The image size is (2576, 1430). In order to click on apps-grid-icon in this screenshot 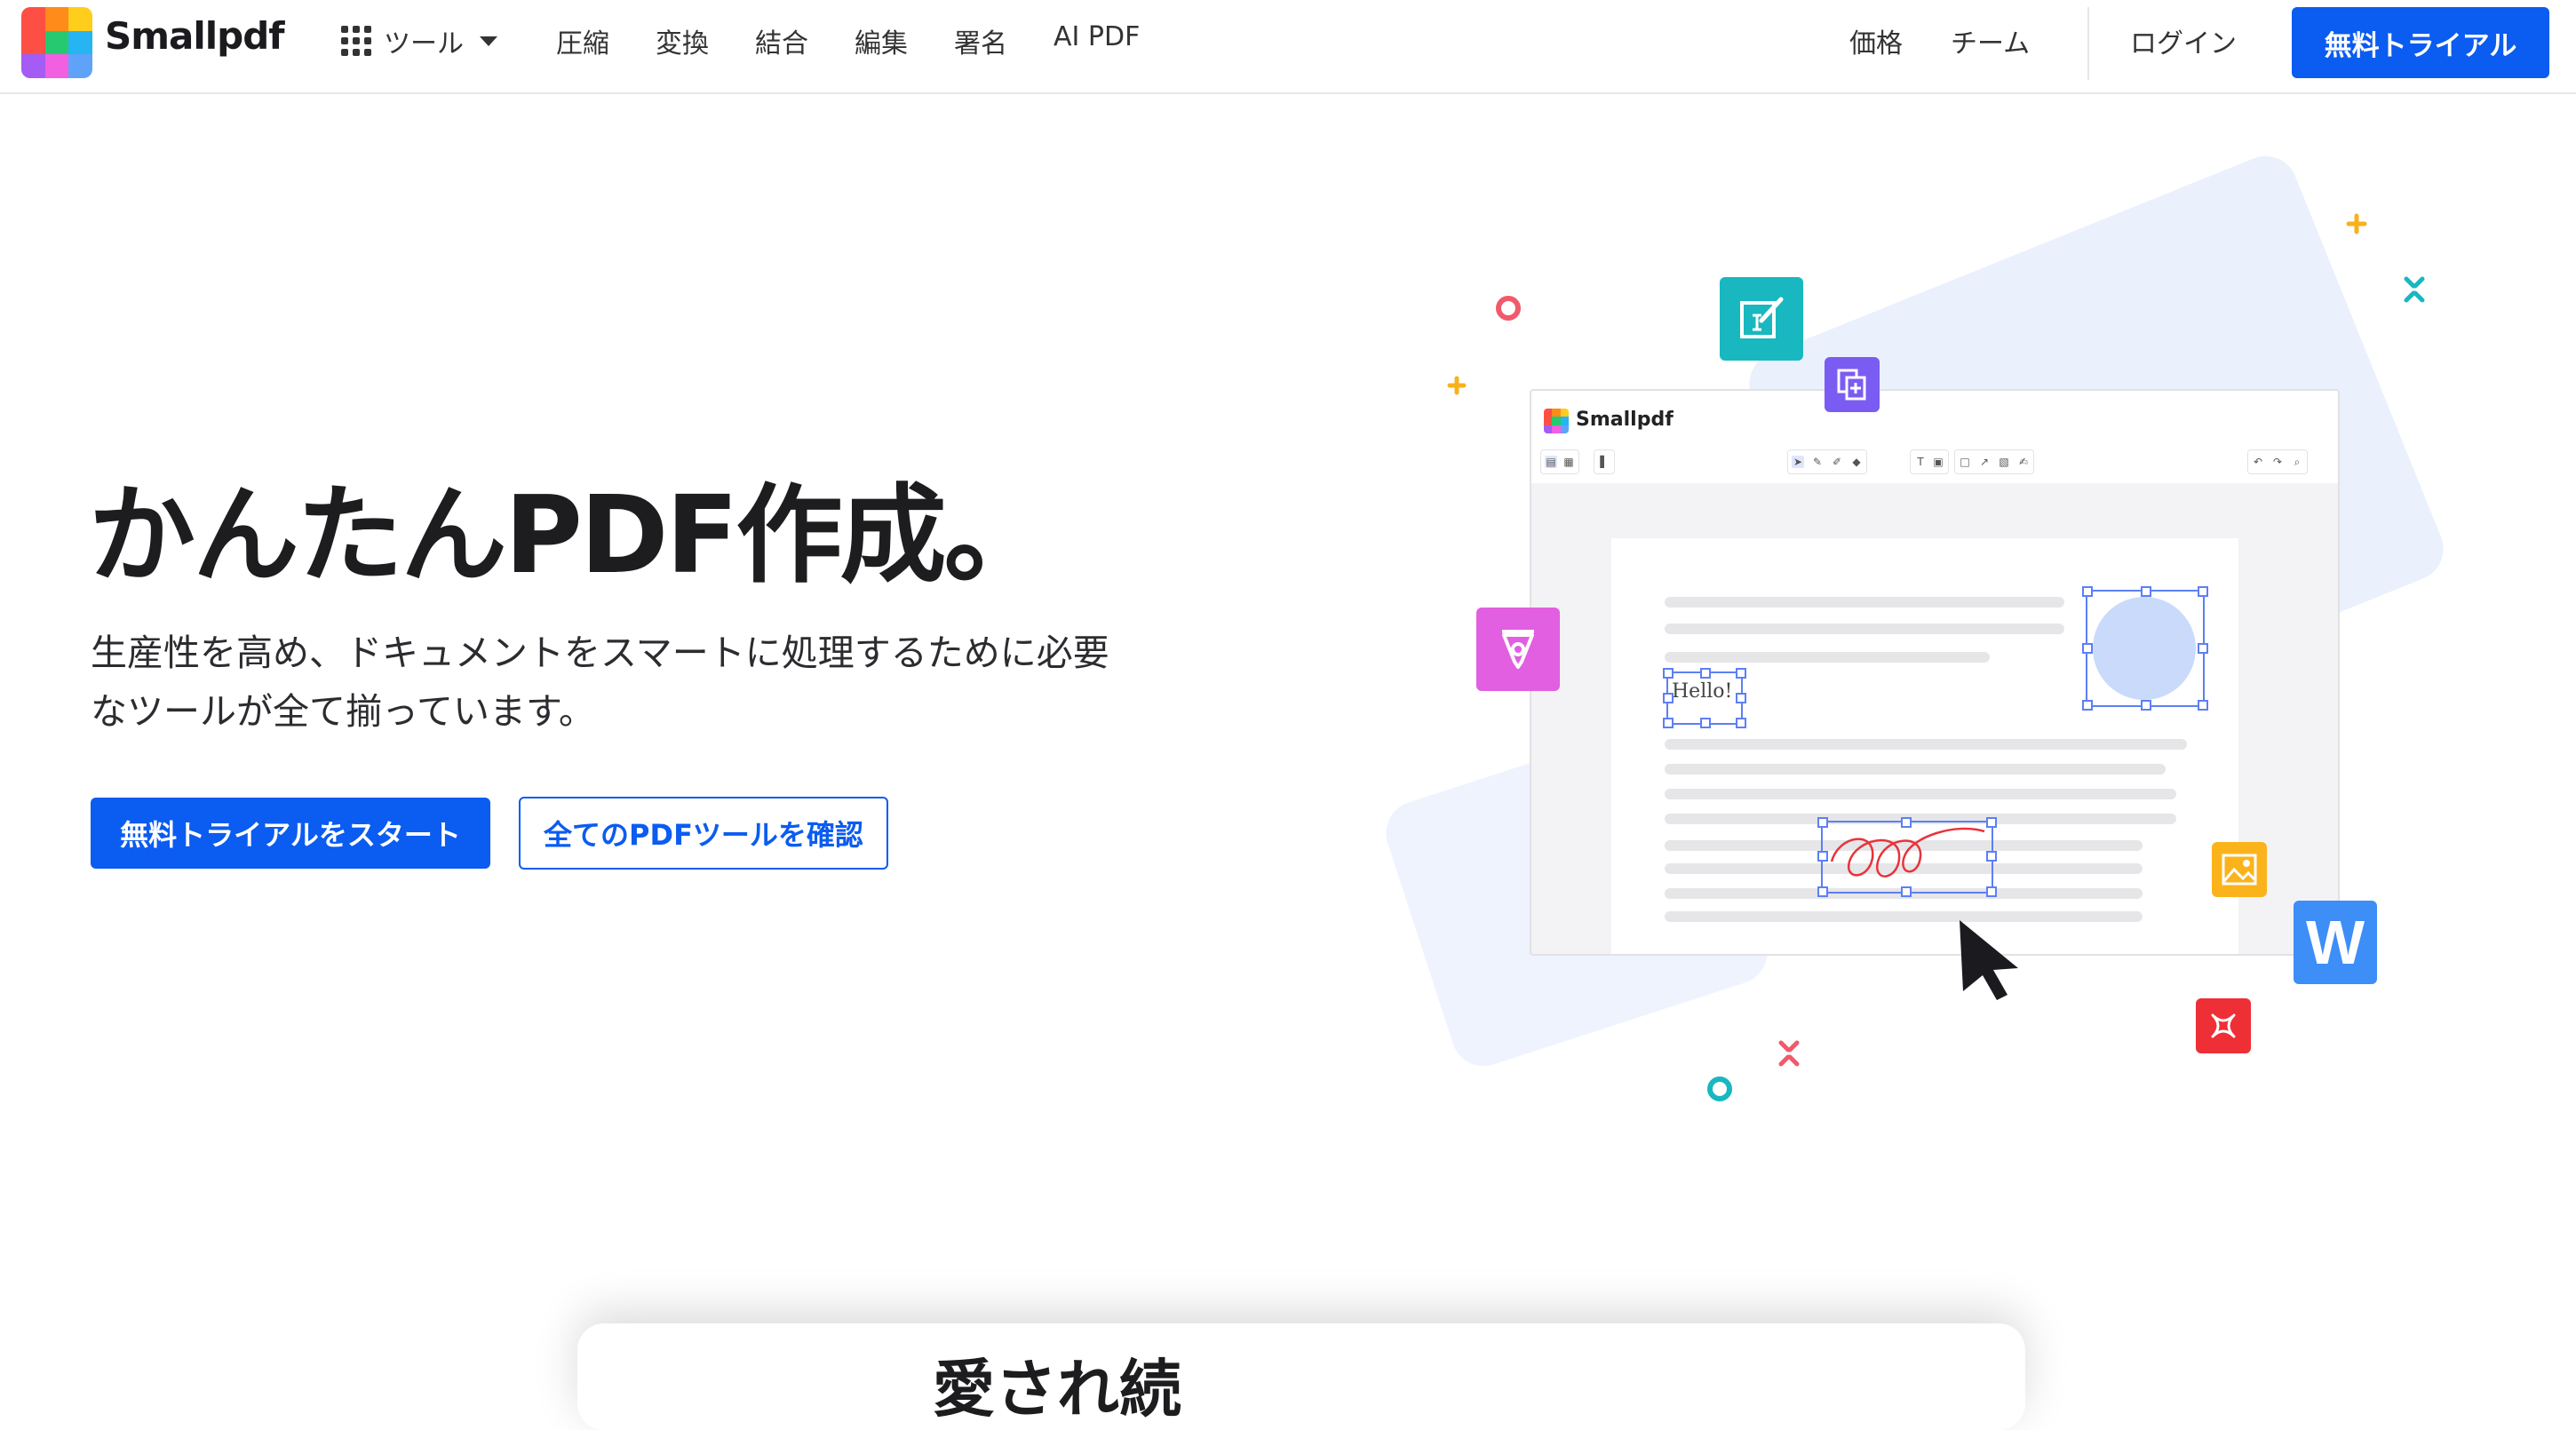, I will do `click(356, 41)`.